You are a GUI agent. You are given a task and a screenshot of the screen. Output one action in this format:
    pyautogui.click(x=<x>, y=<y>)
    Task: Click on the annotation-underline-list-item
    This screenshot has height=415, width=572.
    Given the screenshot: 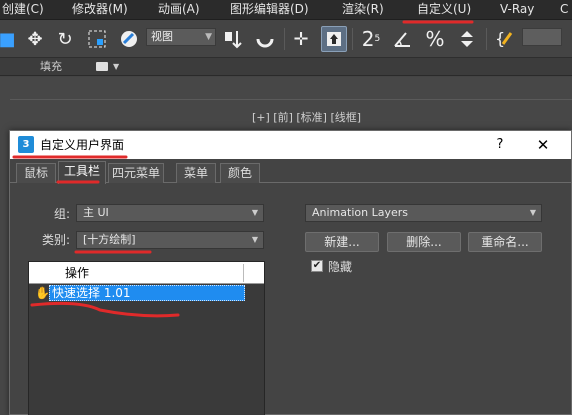 What is the action you would take?
    pyautogui.click(x=105, y=309)
    